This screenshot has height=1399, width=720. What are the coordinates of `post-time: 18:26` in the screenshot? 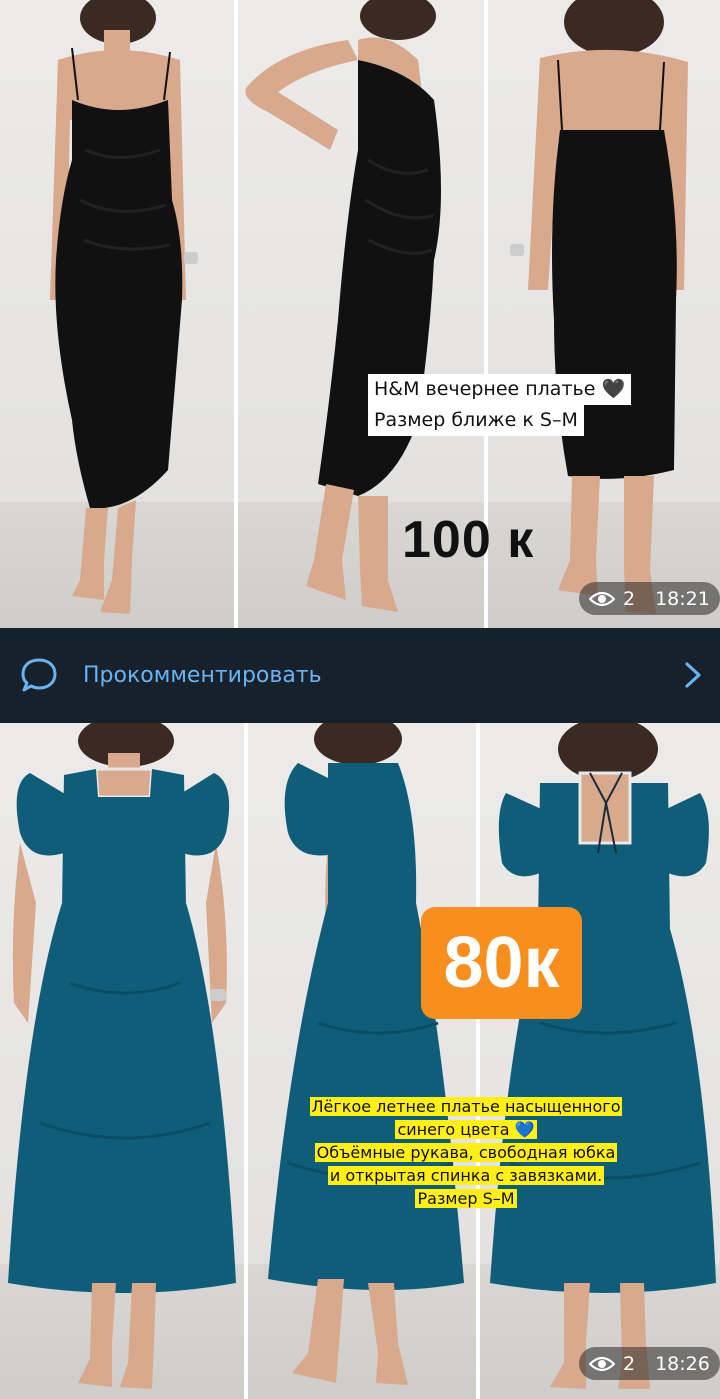 It's located at (682, 1363).